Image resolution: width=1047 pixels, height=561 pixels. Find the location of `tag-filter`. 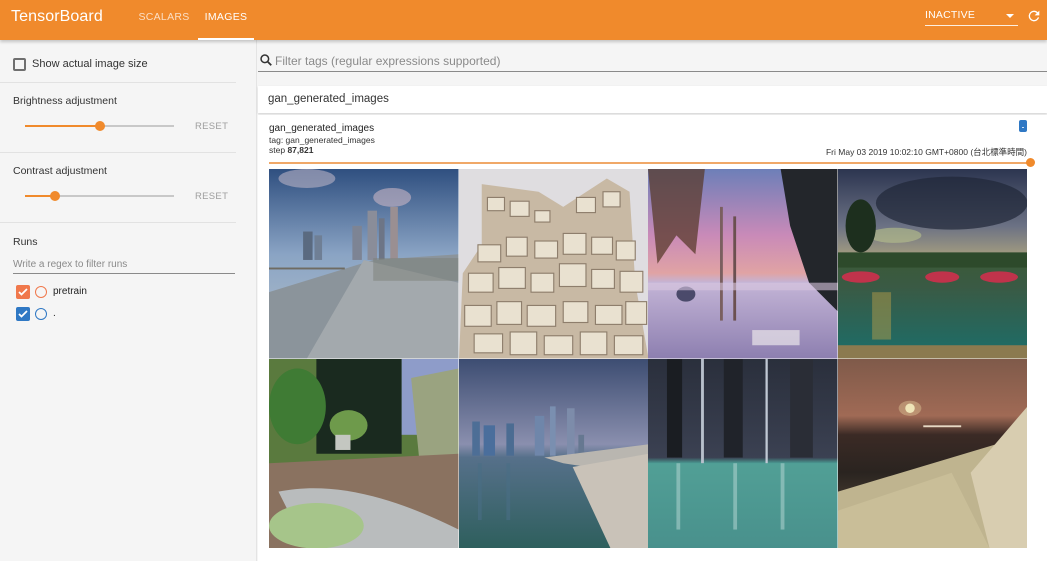

tag-filter is located at coordinates (652, 61).